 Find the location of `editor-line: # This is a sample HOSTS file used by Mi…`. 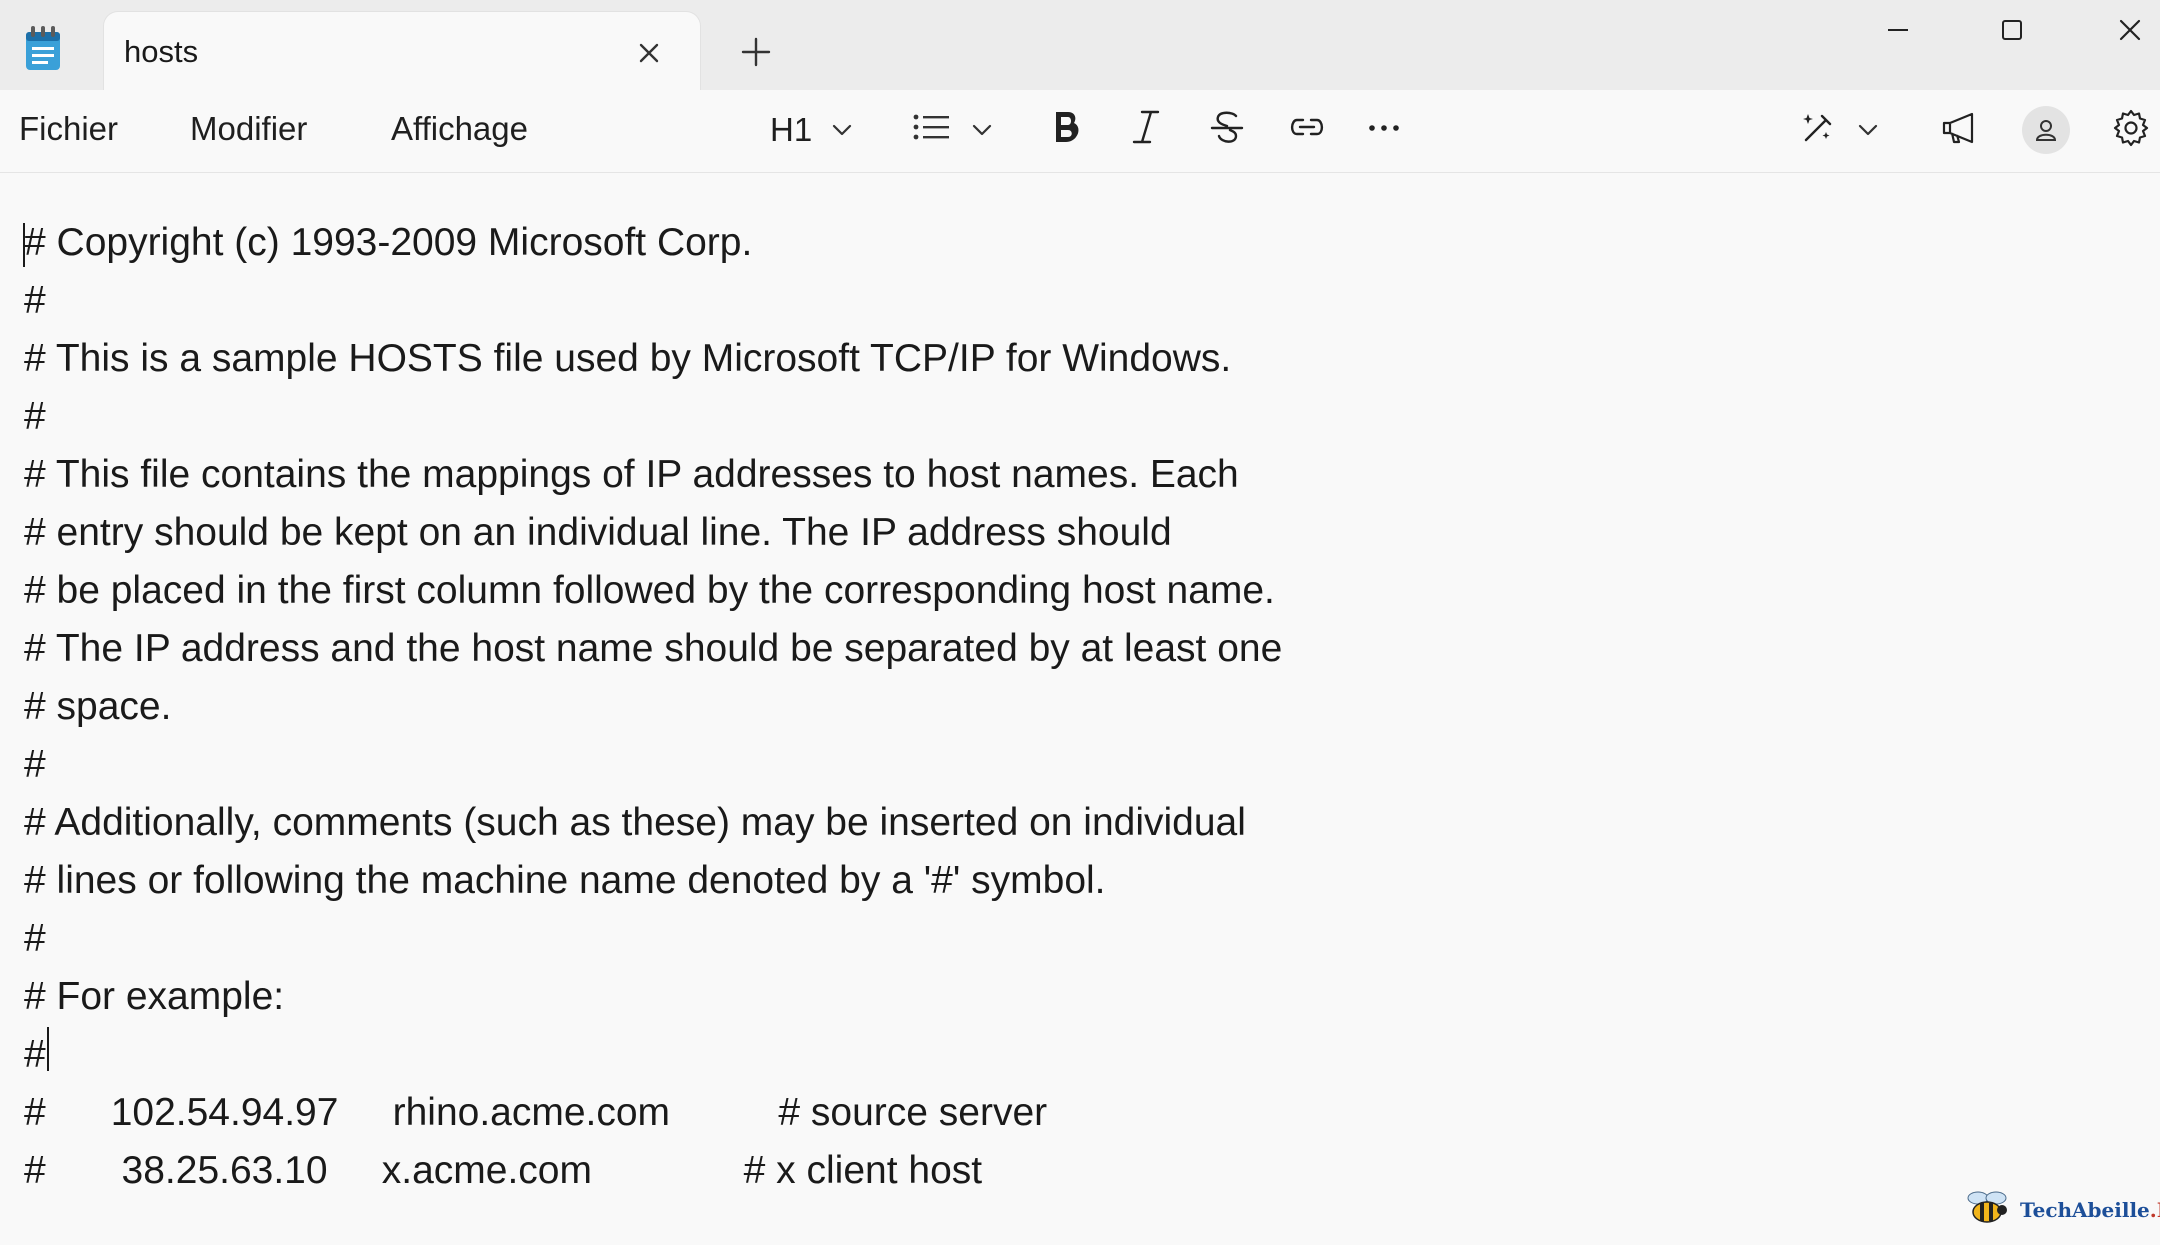

editor-line: # This is a sample HOSTS file used by Mi… is located at coordinates (628, 358).